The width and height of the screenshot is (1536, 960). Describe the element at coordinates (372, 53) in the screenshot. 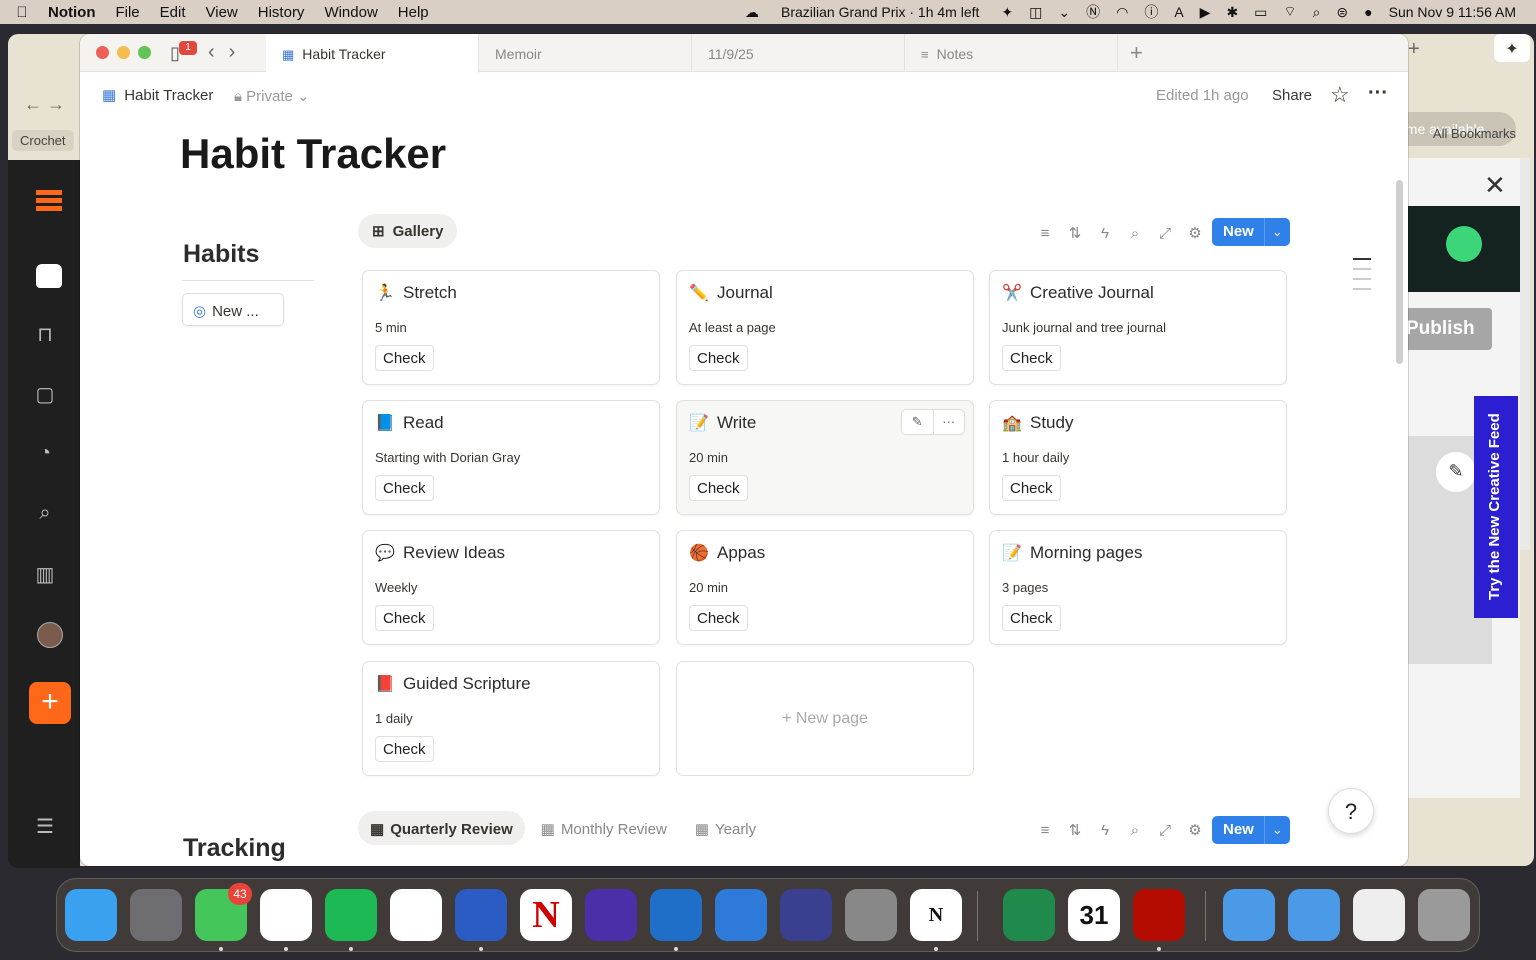

I see `tab-habit-tracker: ▦ Habit Tracker` at that location.